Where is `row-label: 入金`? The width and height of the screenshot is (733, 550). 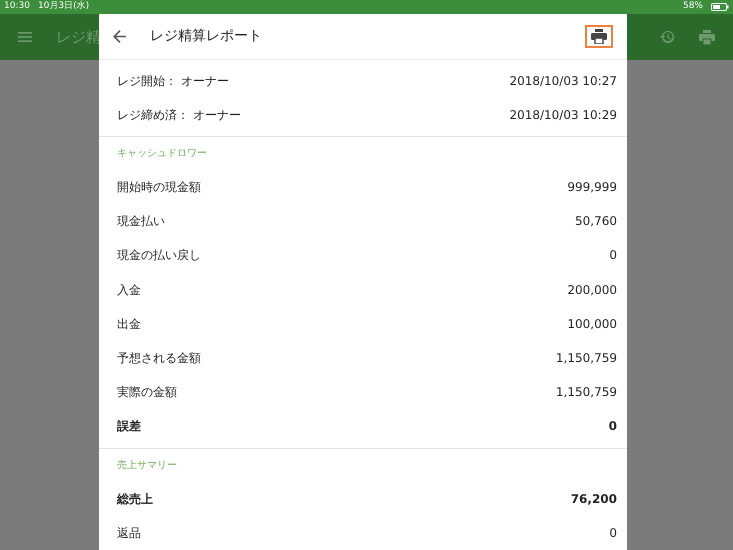
row-label: 入金 is located at coordinates (129, 290).